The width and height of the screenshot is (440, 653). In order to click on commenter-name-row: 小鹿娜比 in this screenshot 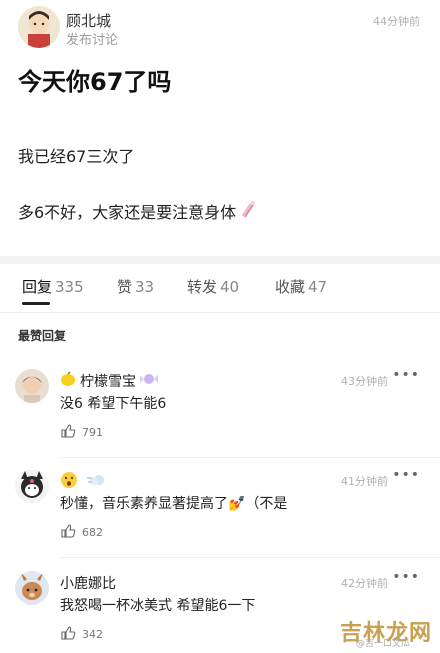, I will do `click(88, 583)`.